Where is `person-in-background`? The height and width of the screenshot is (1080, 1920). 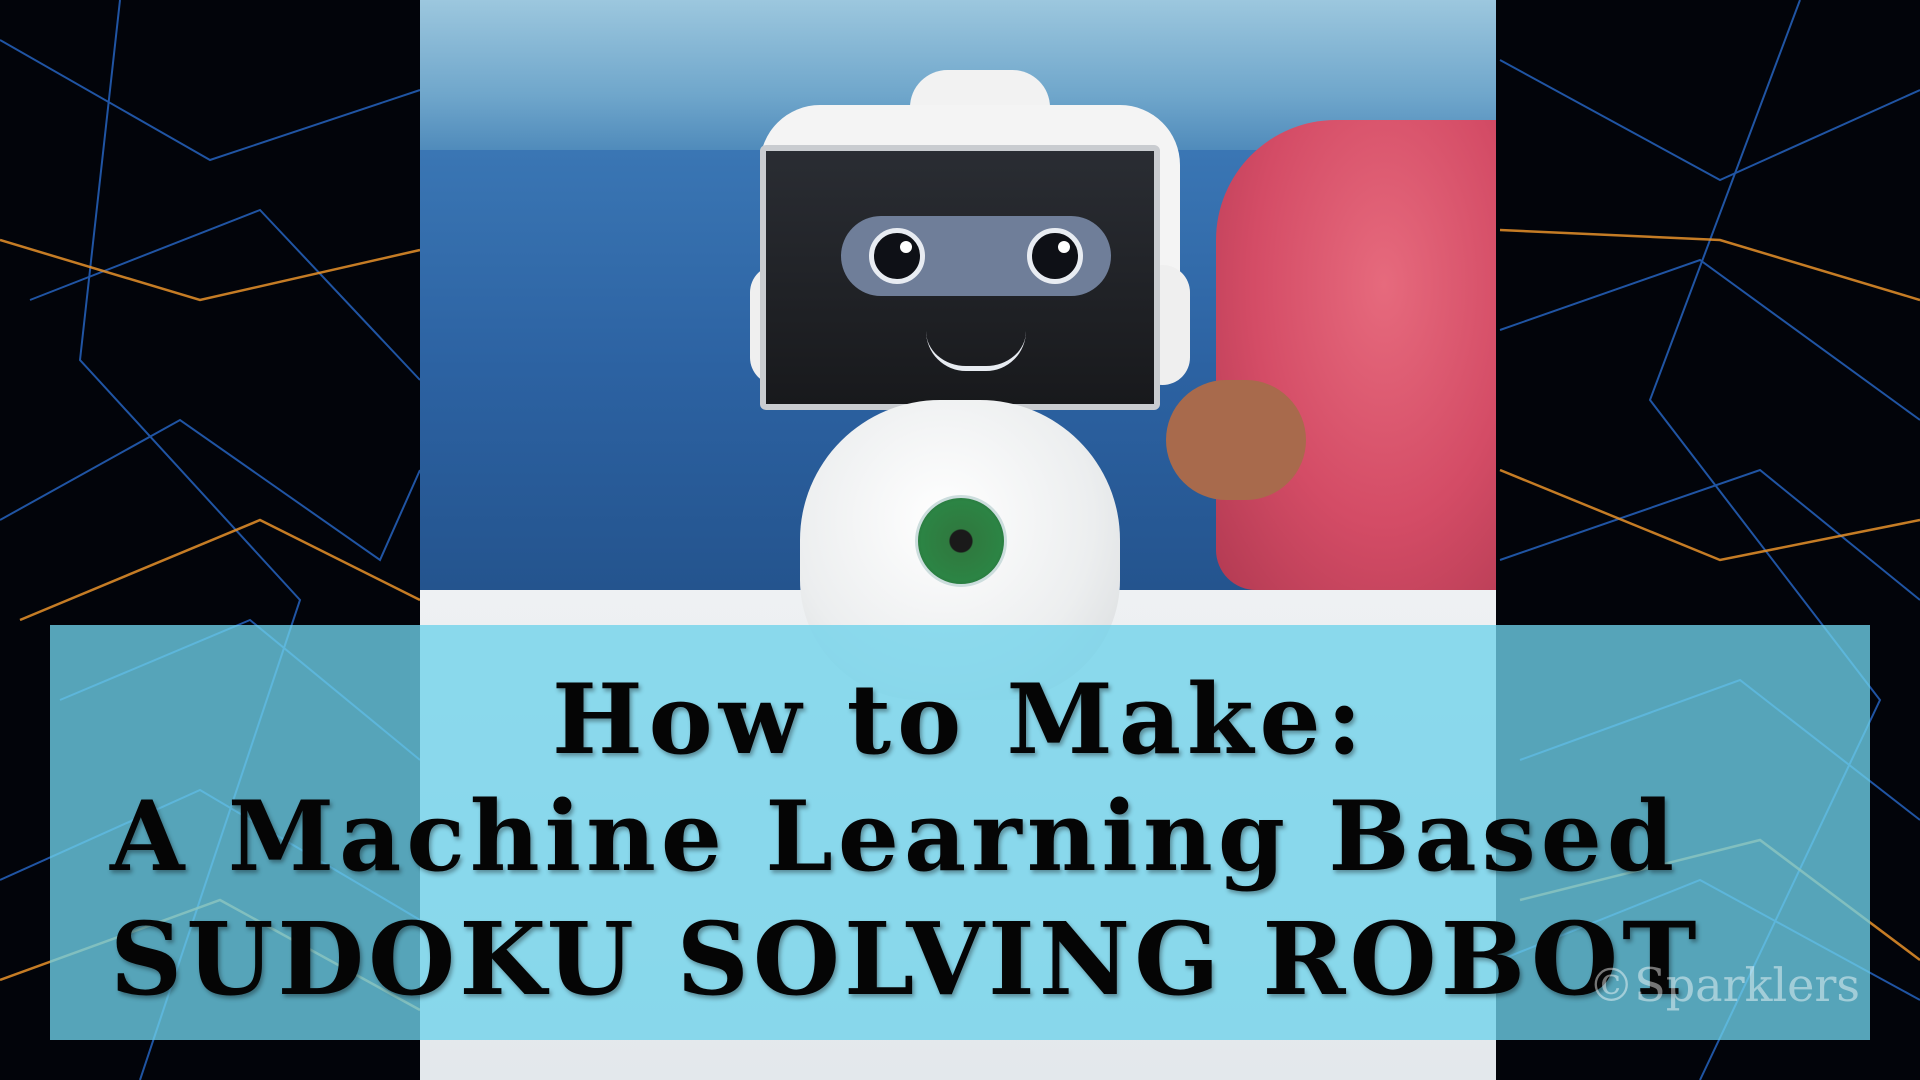 person-in-background is located at coordinates (1356, 355).